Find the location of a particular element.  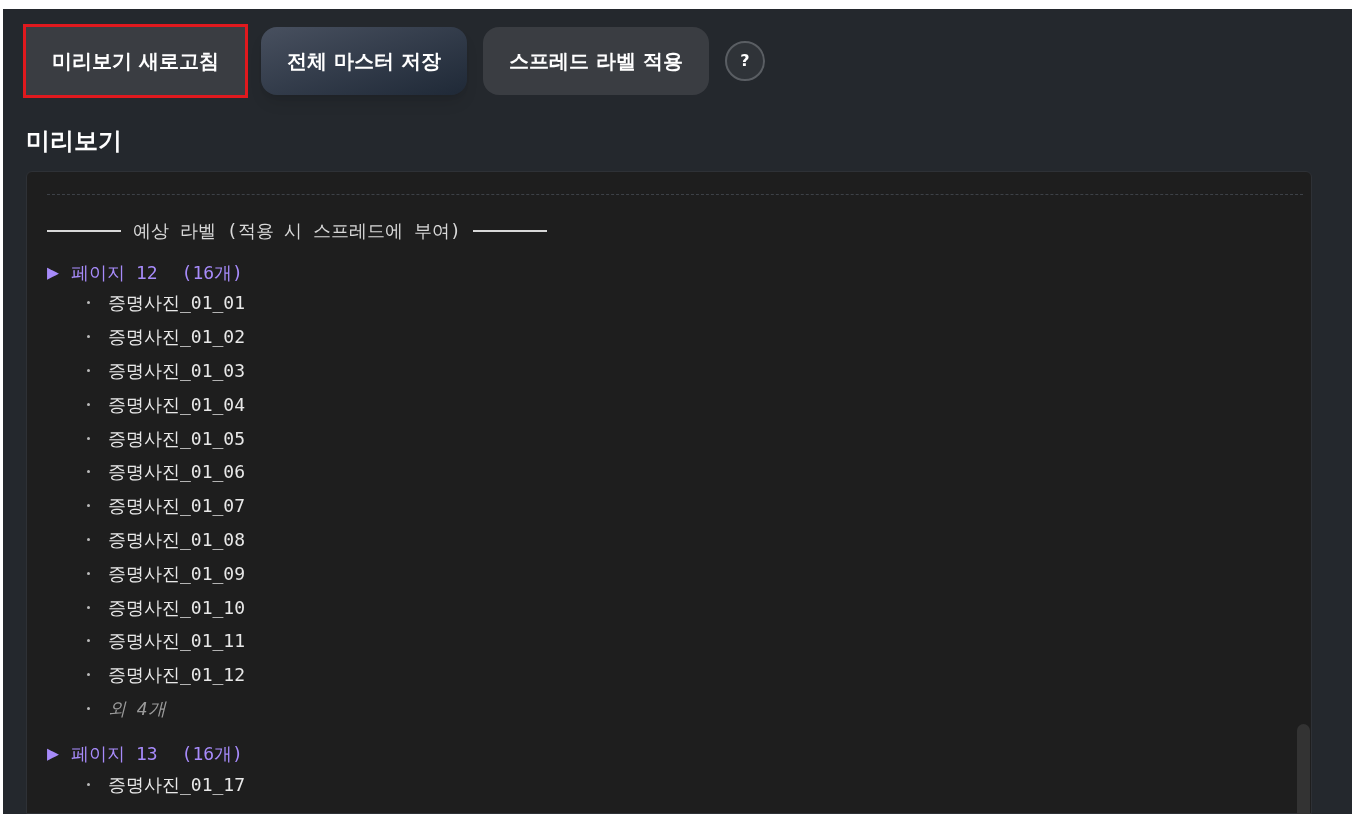

label-name: 증명사진_01_17 is located at coordinates (177, 784).